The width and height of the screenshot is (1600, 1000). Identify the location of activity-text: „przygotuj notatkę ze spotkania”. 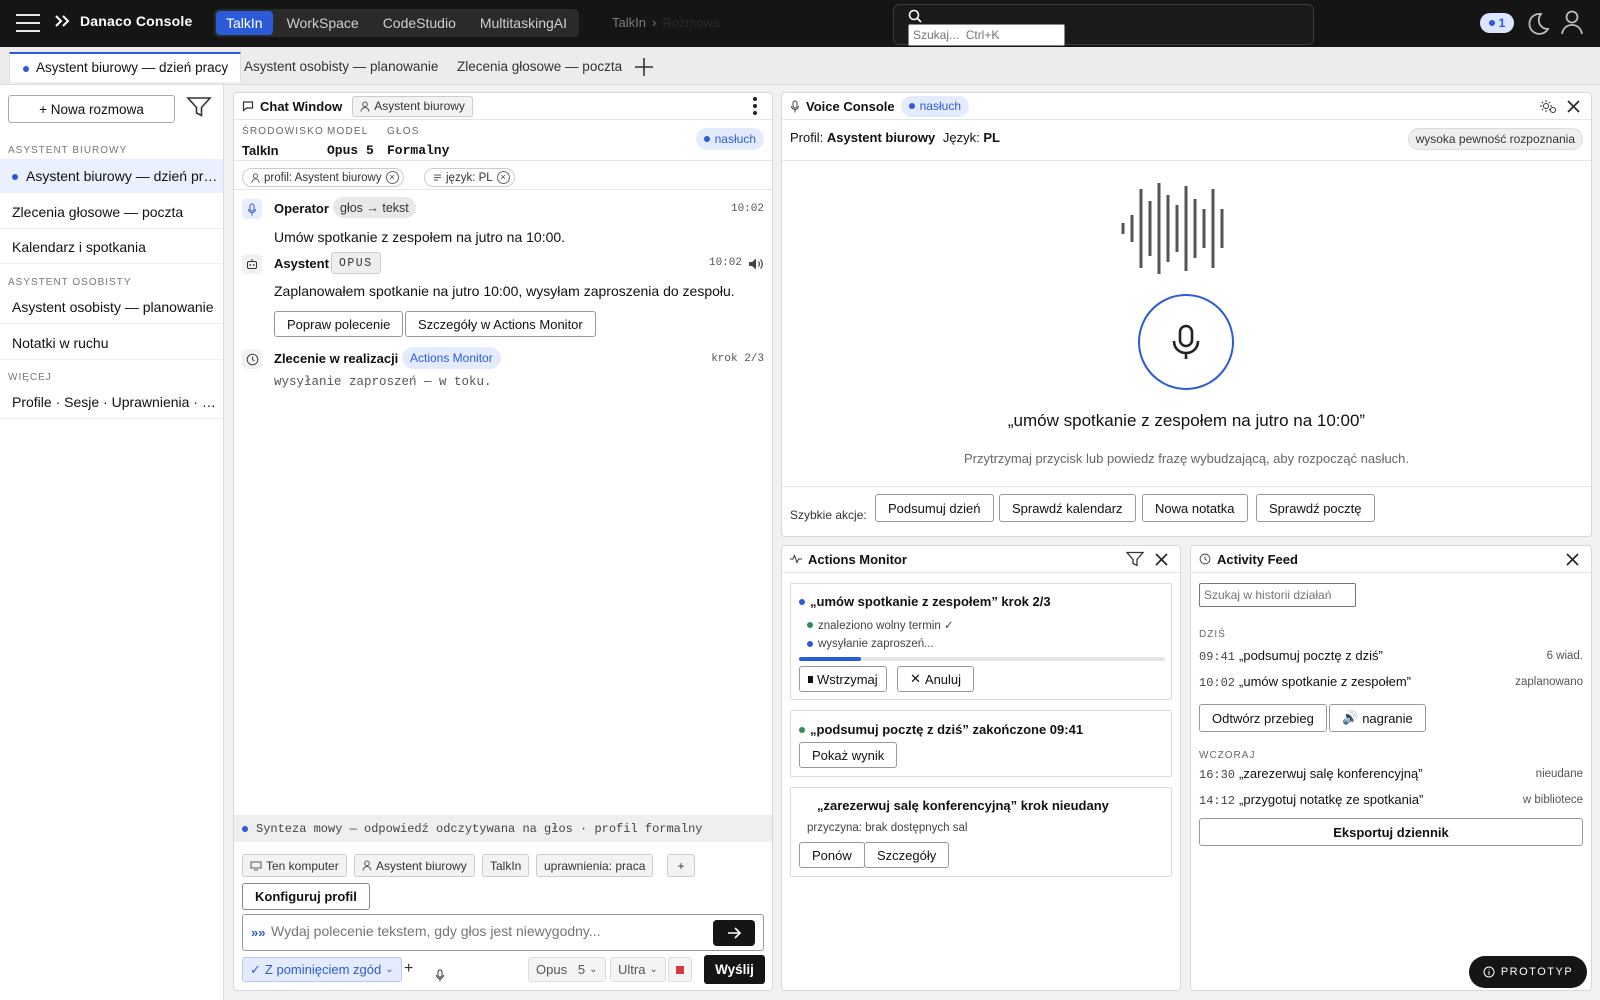
(1331, 799).